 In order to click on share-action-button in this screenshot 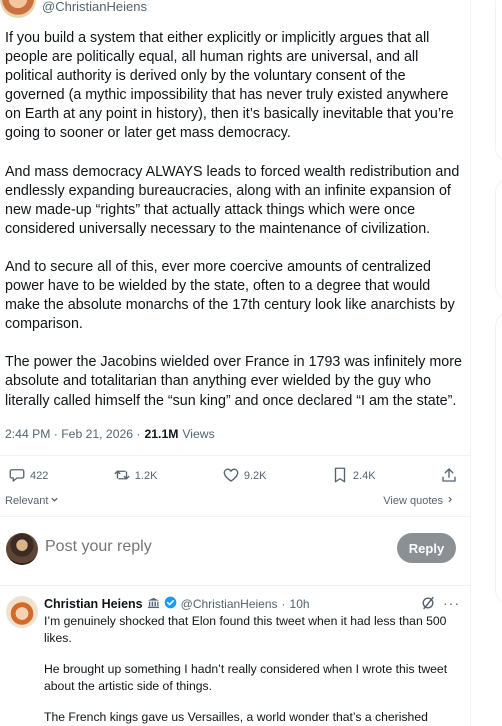, I will do `click(449, 476)`.